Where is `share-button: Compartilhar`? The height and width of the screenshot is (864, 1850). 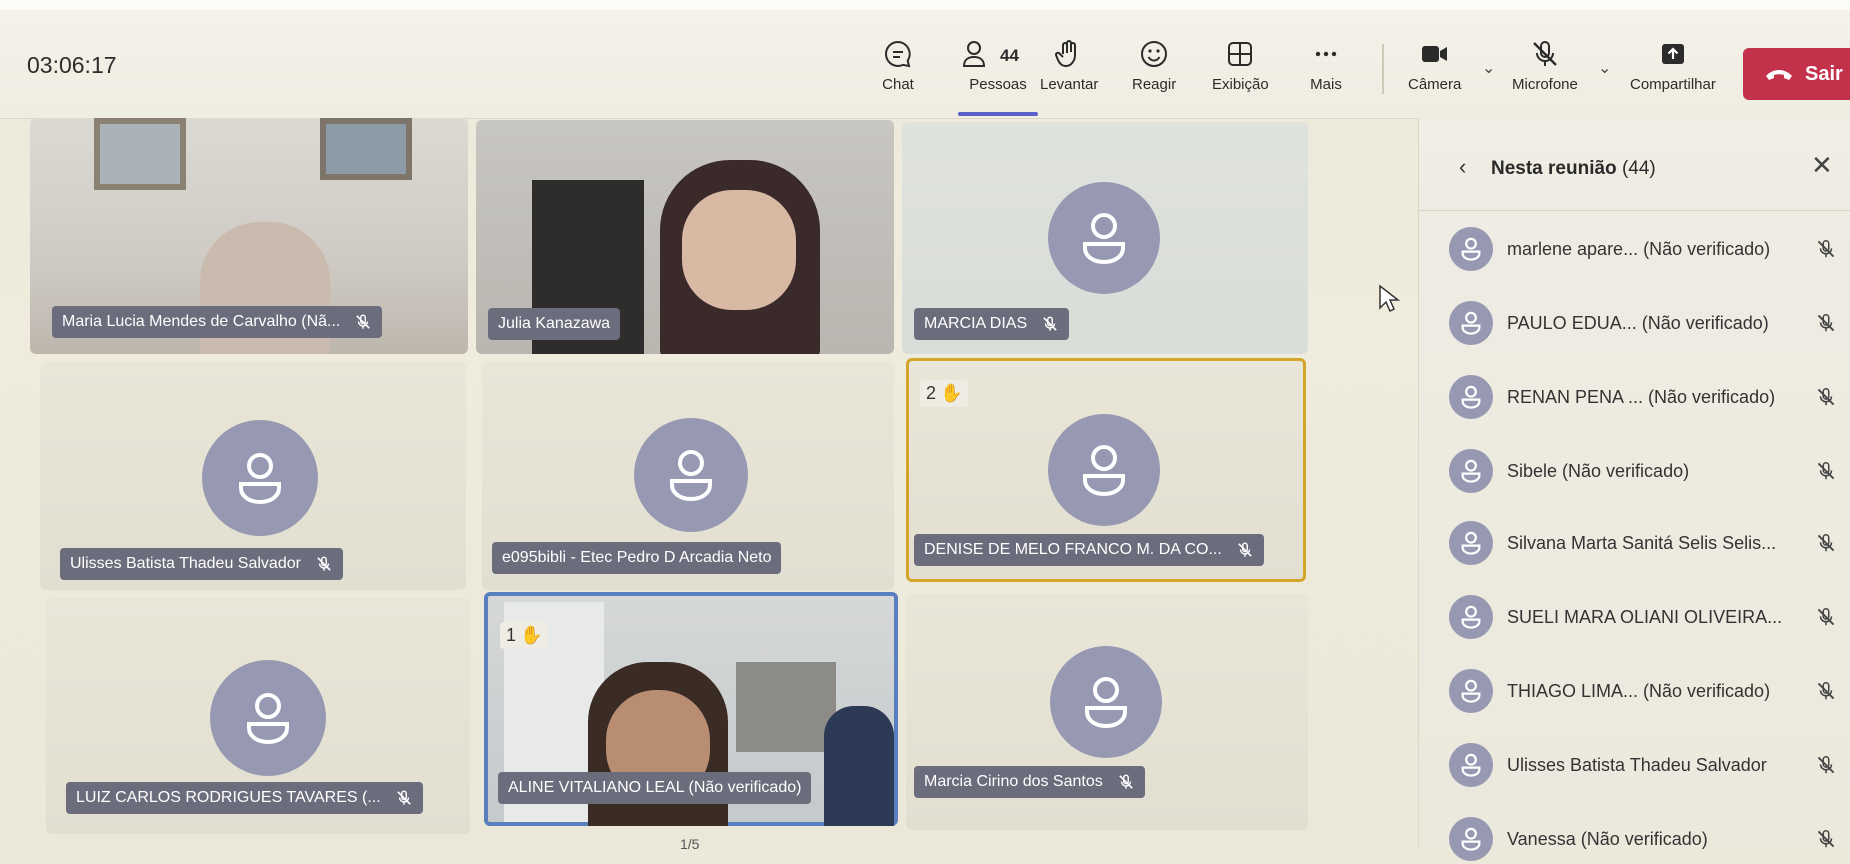
share-button: Compartilhar is located at coordinates (1673, 65).